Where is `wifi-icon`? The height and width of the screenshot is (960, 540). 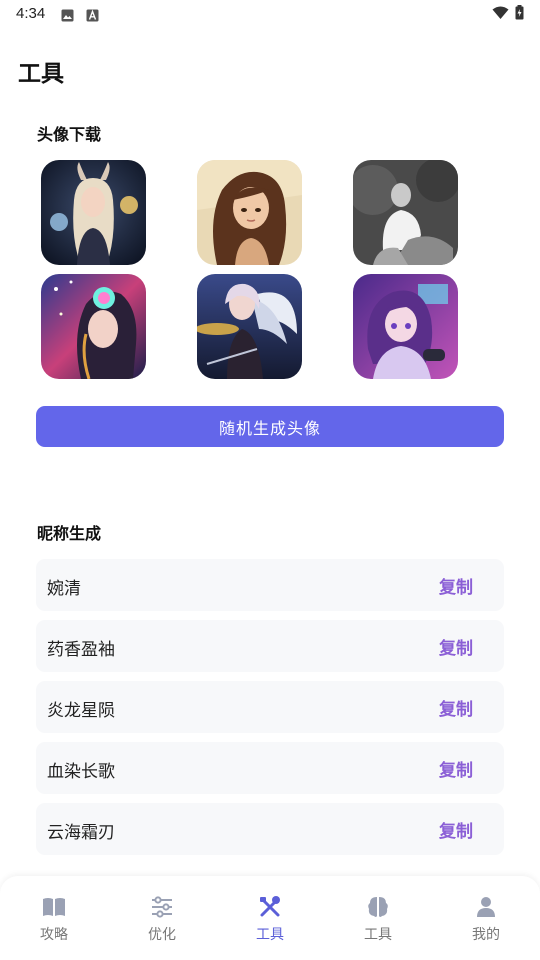
wifi-icon is located at coordinates (500, 14).